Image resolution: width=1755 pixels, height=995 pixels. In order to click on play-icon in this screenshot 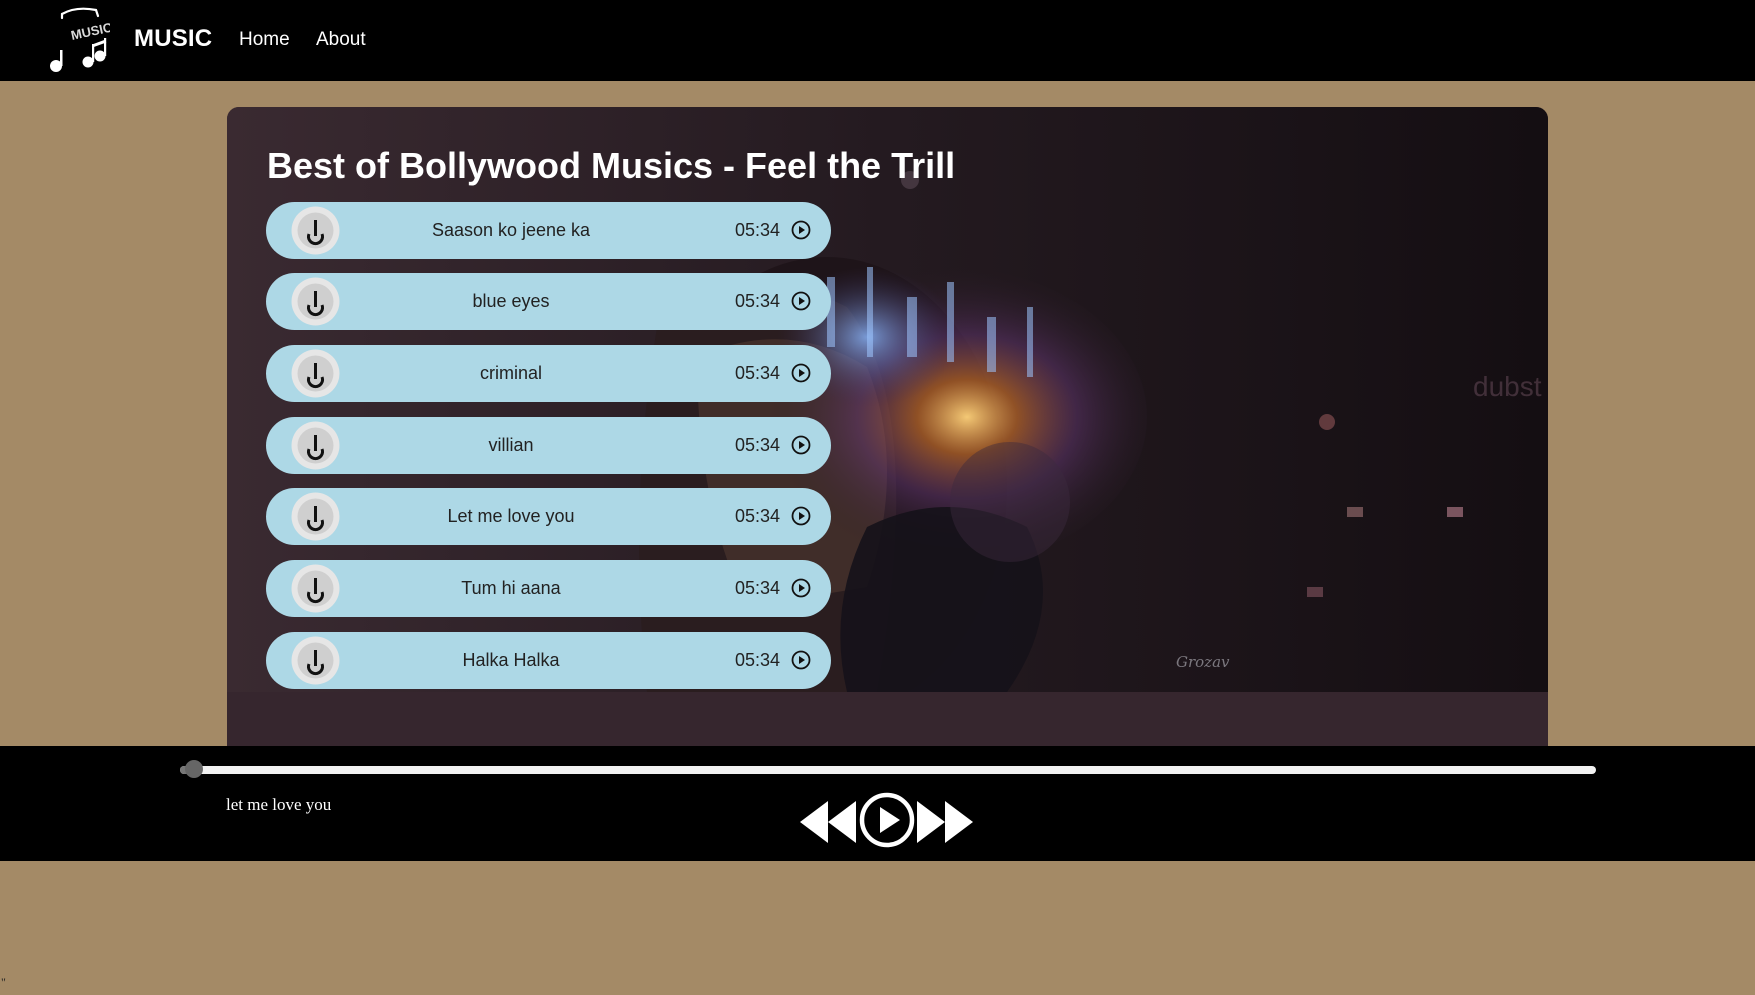, I will do `click(887, 820)`.